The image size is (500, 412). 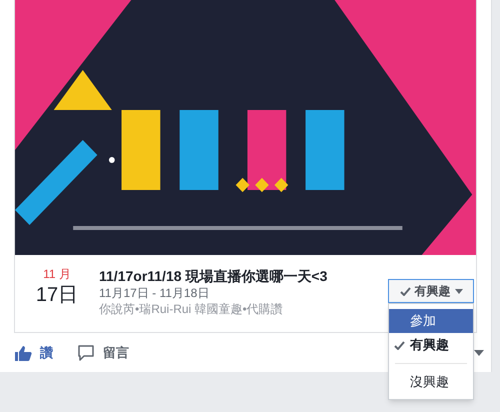 What do you see at coordinates (86, 353) in the screenshot?
I see `speech-bubble-icon` at bounding box center [86, 353].